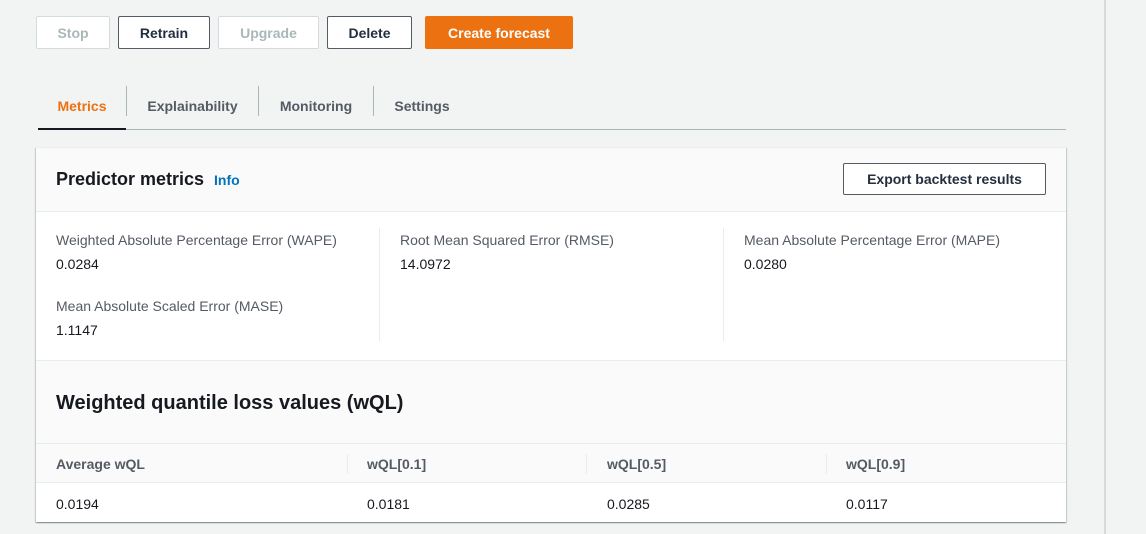 The height and width of the screenshot is (534, 1146). What do you see at coordinates (551, 402) in the screenshot?
I see `wql-header: Weighted quantile loss values (wQL)` at bounding box center [551, 402].